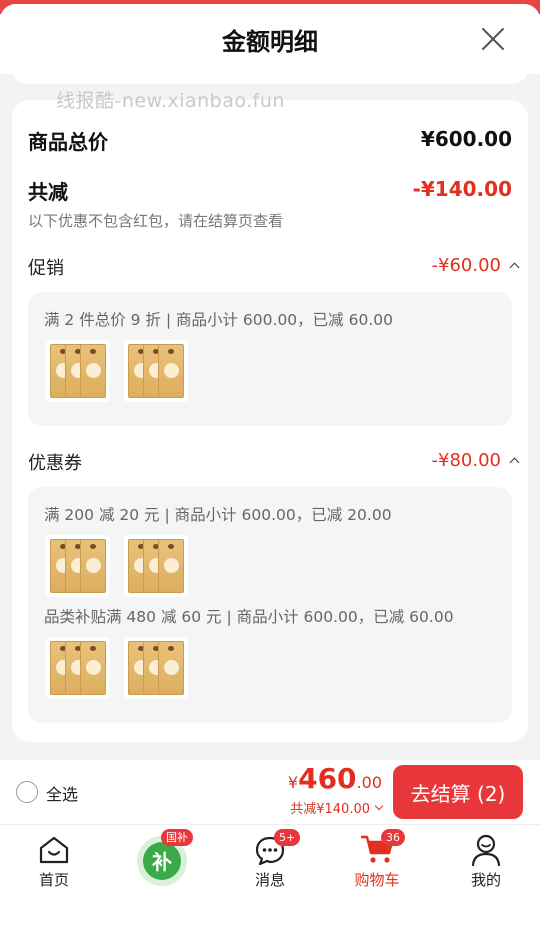  What do you see at coordinates (327, 778) in the screenshot?
I see `total-integer: 460` at bounding box center [327, 778].